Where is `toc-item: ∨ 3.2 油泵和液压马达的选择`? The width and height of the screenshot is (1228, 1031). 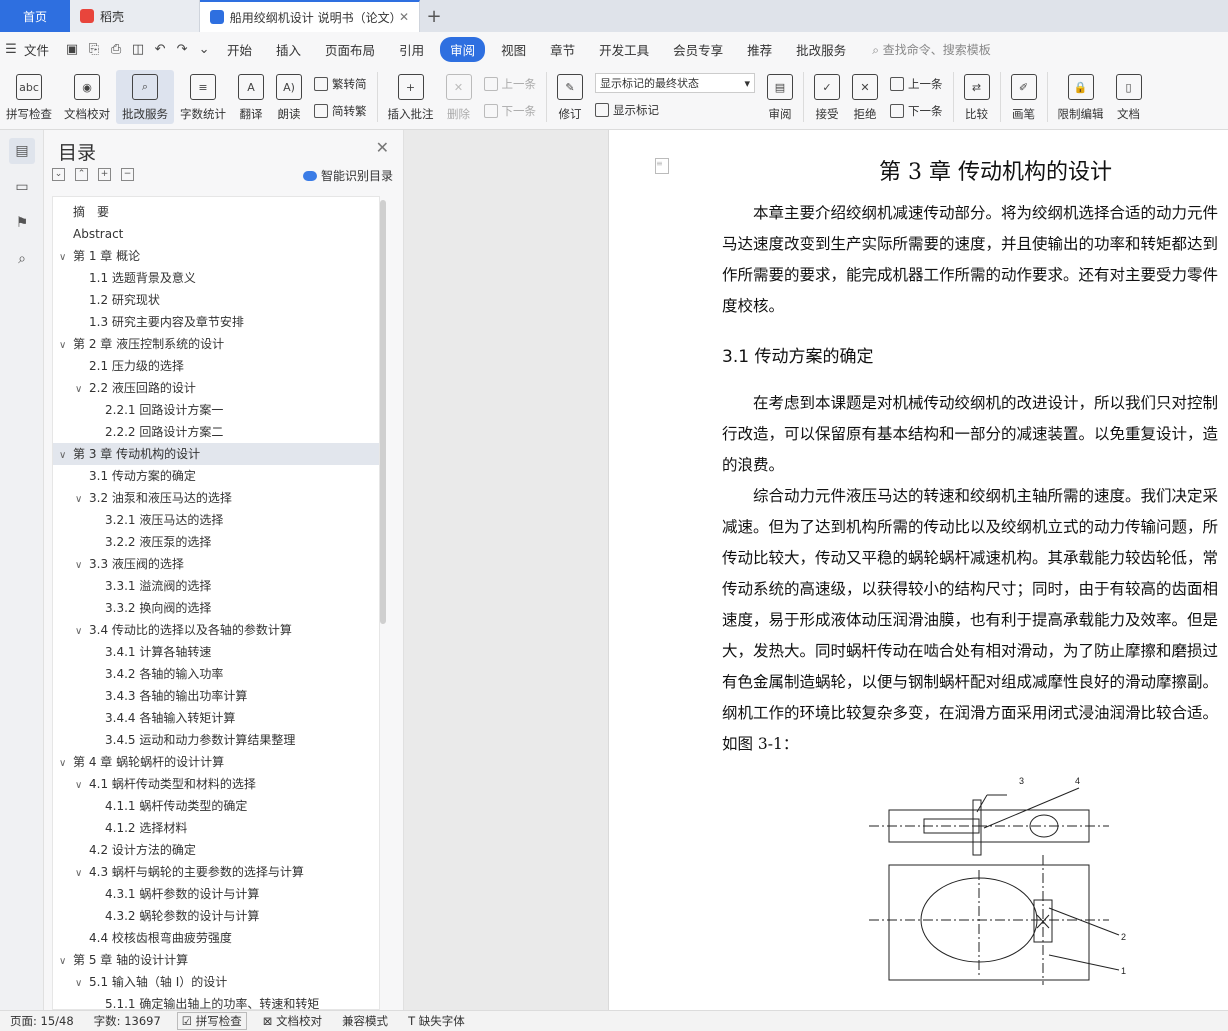 toc-item: ∨ 3.2 油泵和液压马达的选择 is located at coordinates (216, 498).